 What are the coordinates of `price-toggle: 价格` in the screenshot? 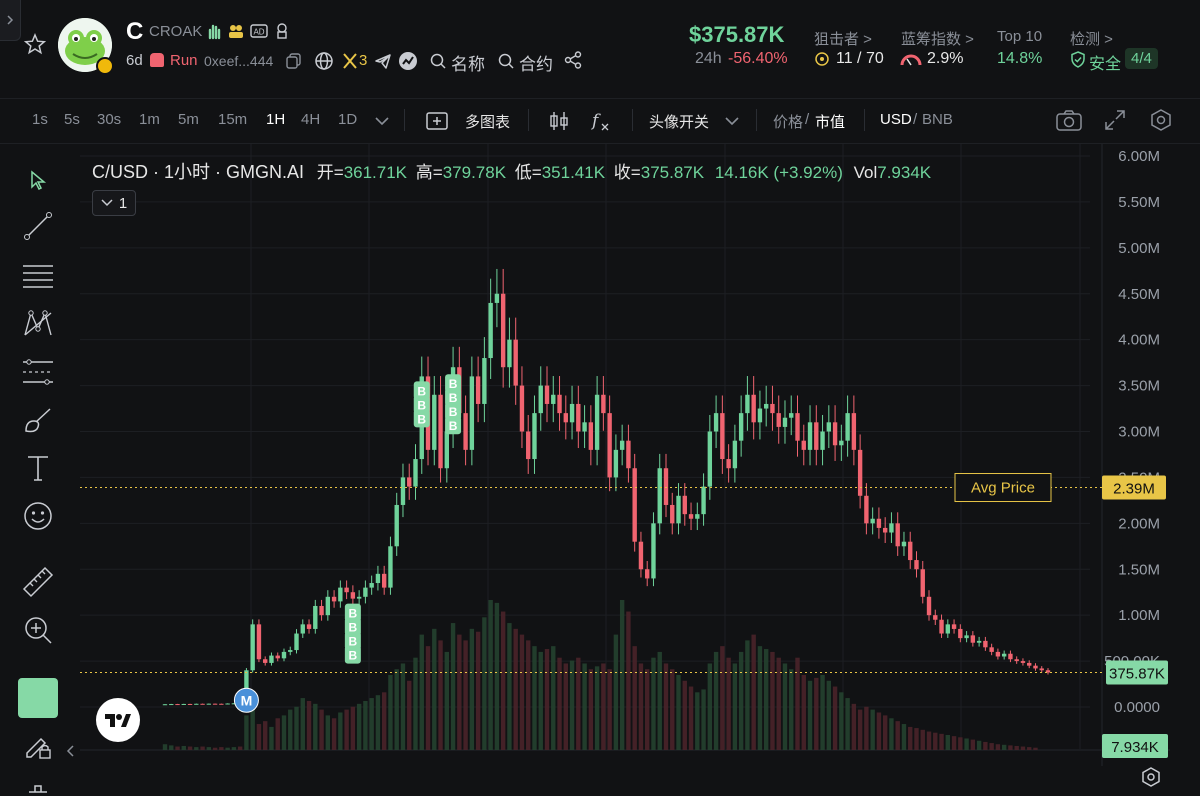 It's located at (788, 121).